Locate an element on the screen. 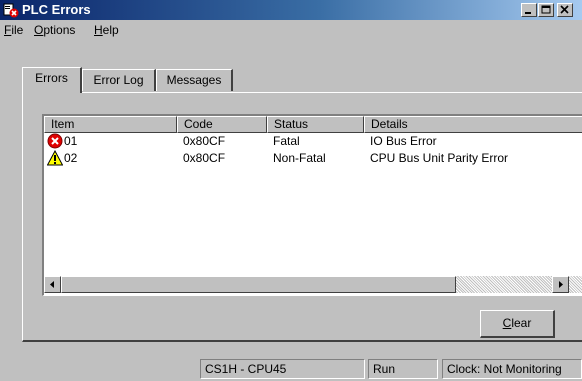  horizontal-scrollbar is located at coordinates (313, 284).